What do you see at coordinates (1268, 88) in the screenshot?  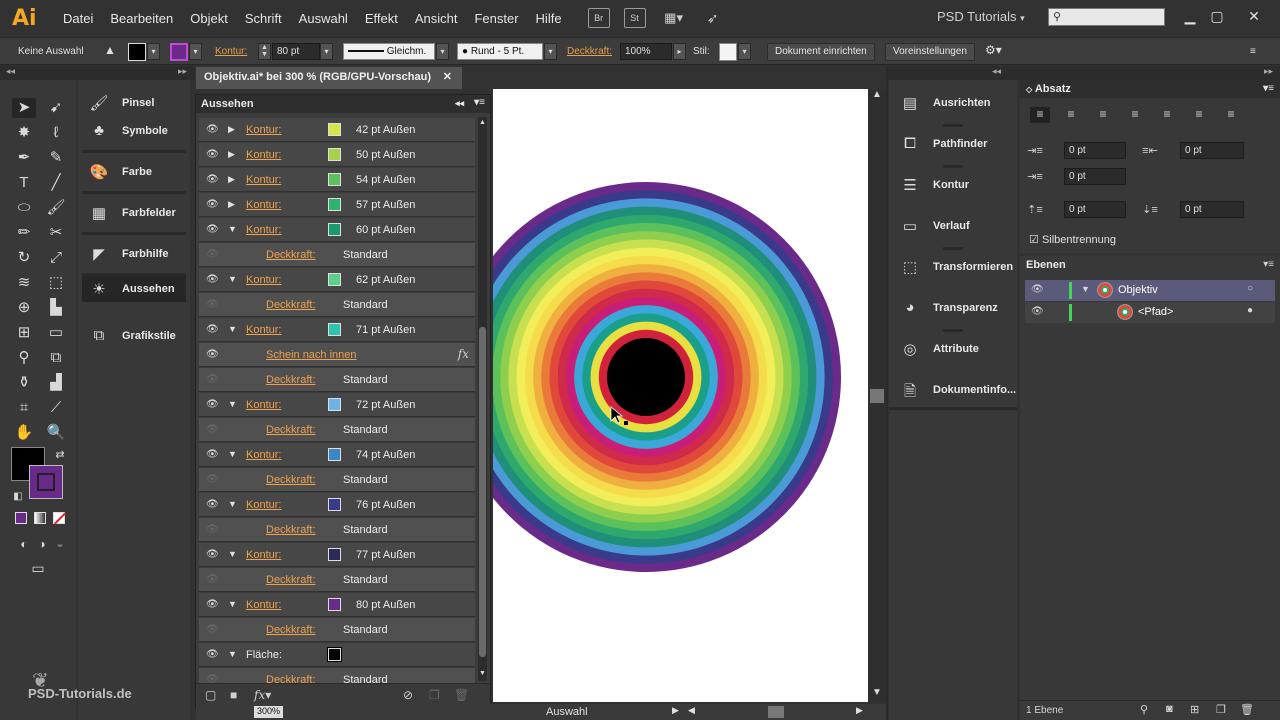 I see `panel-options-icon: ▾≡` at bounding box center [1268, 88].